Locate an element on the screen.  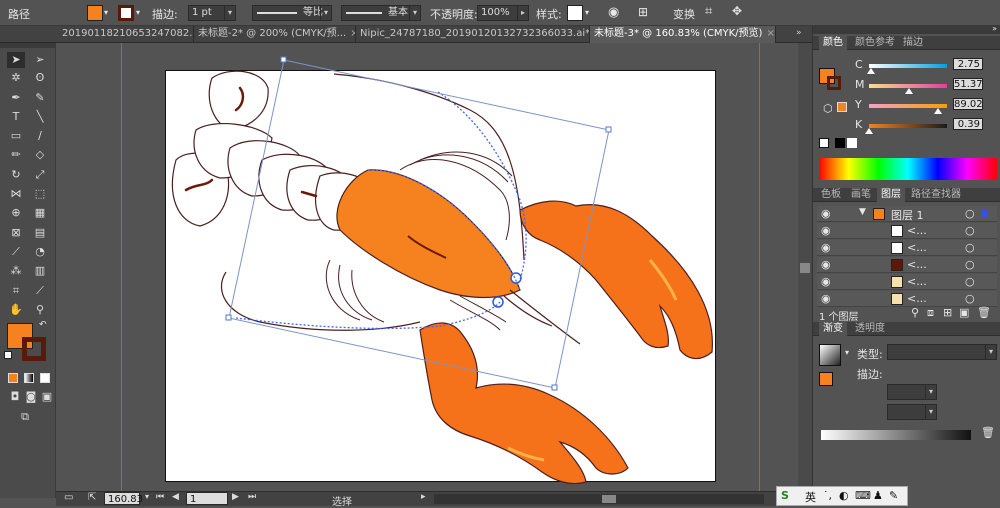
user-icon: ♟ is located at coordinates (878, 495).